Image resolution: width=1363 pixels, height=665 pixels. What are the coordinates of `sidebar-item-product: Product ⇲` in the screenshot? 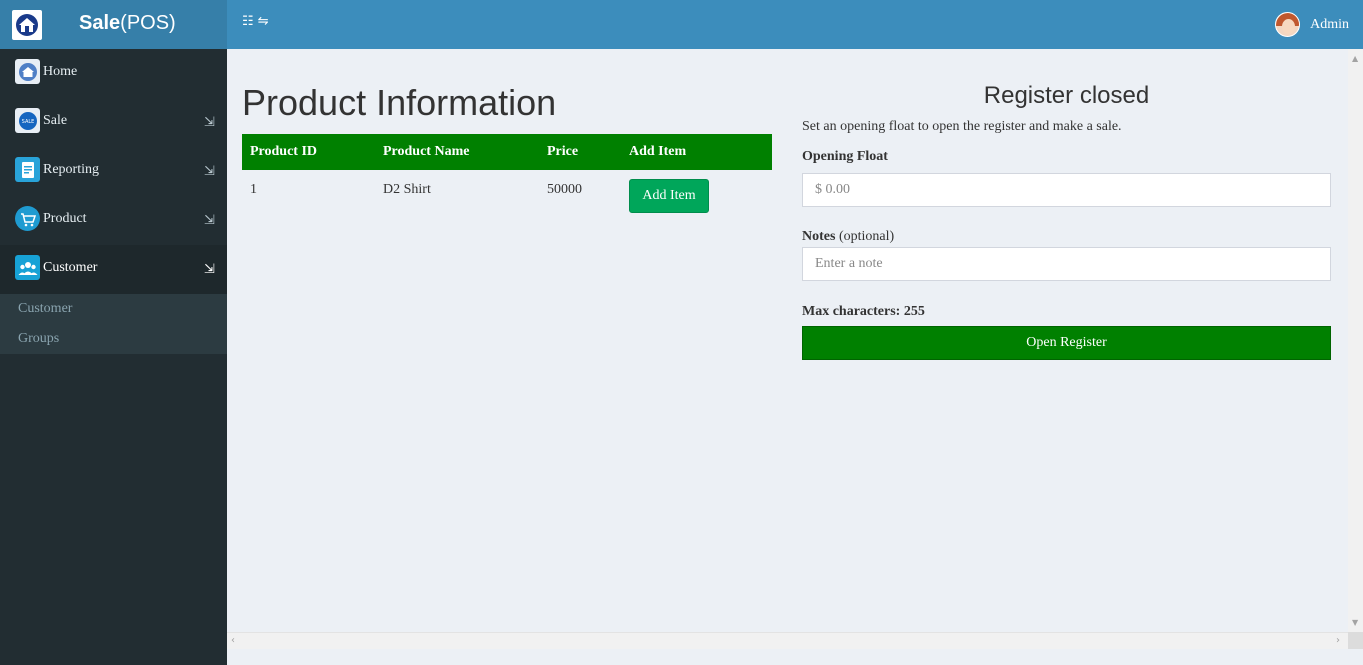 It's located at (113, 220).